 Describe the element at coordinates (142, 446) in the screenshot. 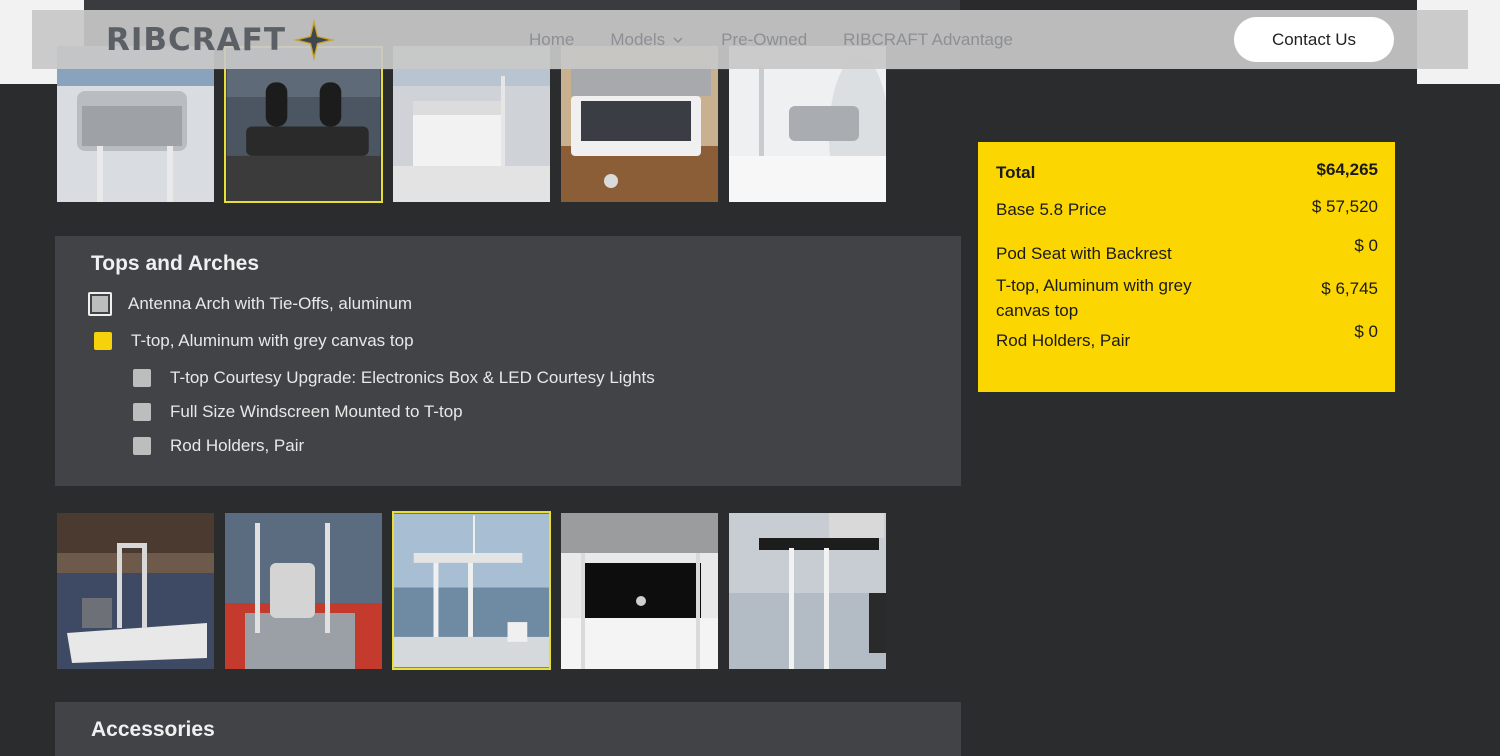

I see `checkbox-rod-holders` at that location.